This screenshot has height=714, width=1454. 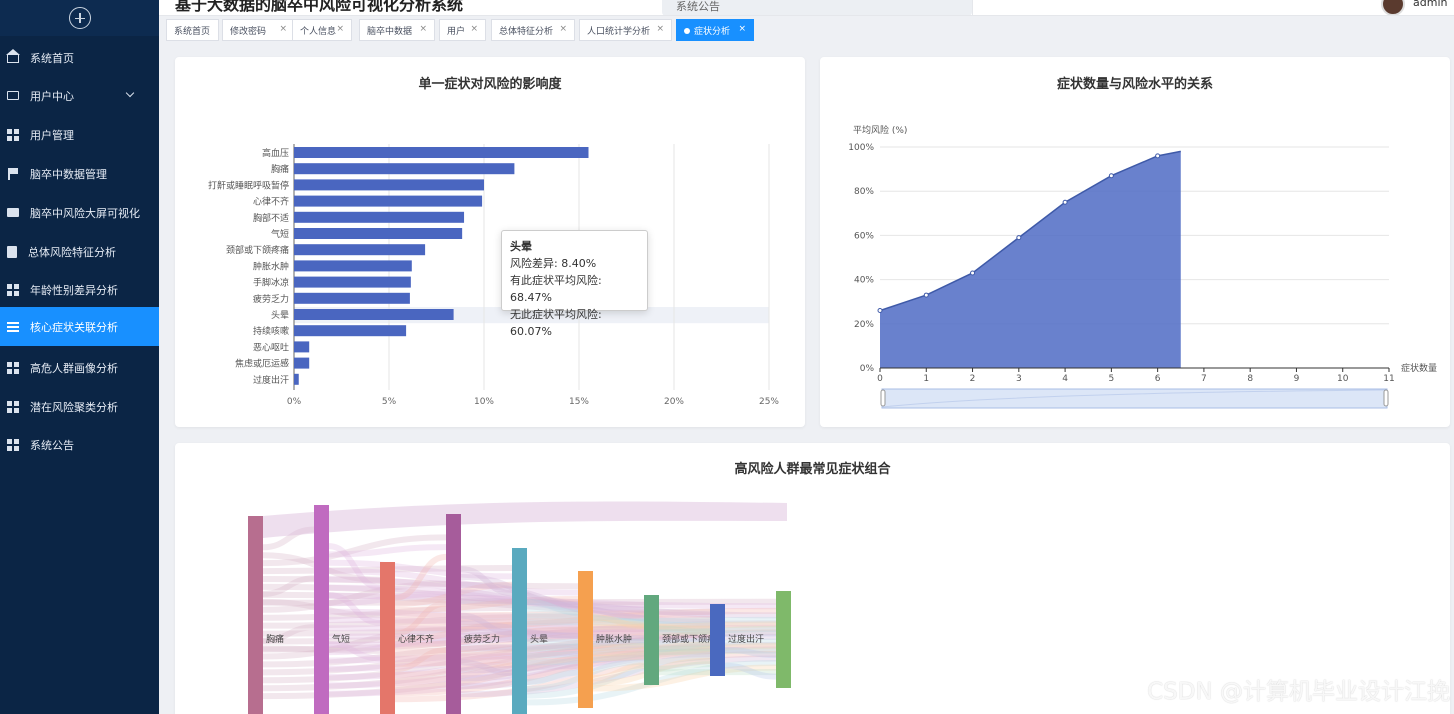 I want to click on sankey-node-label: 气短, so click(x=341, y=639).